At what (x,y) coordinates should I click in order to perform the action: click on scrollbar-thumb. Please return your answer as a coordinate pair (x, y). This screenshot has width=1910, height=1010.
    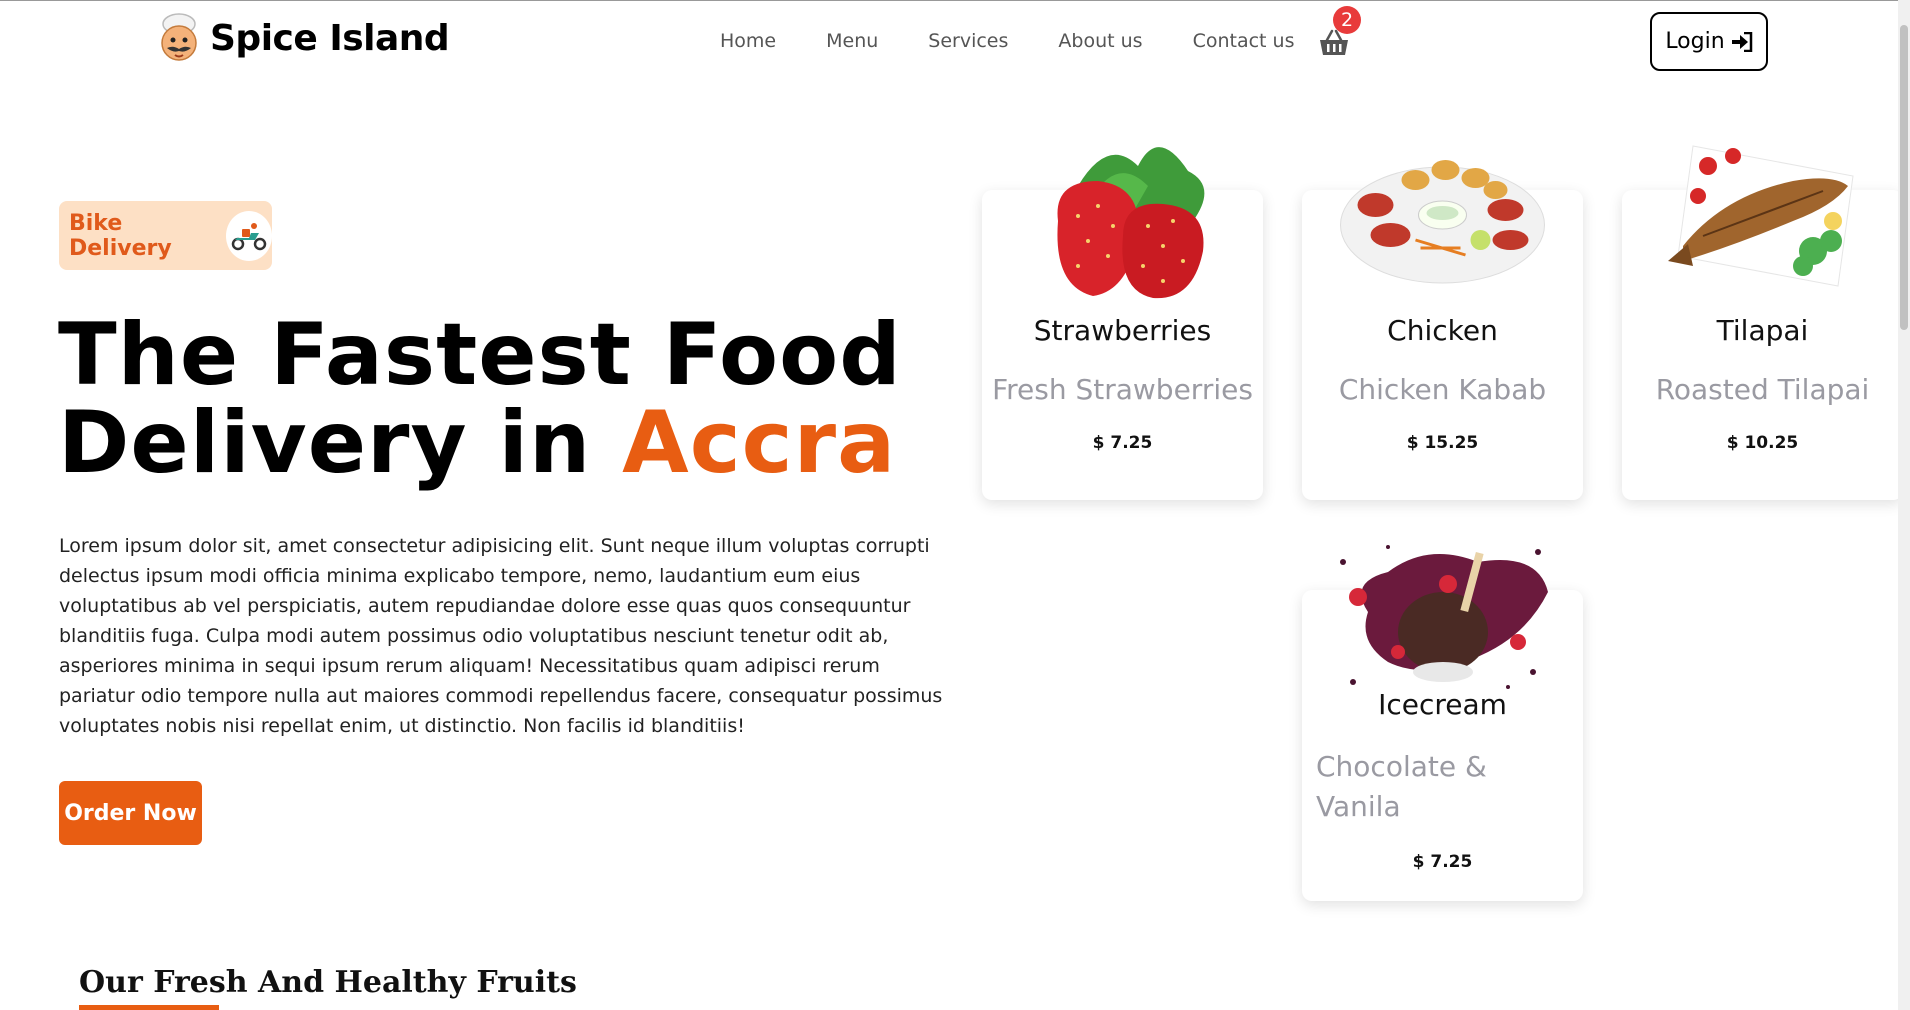
    Looking at the image, I should click on (1904, 177).